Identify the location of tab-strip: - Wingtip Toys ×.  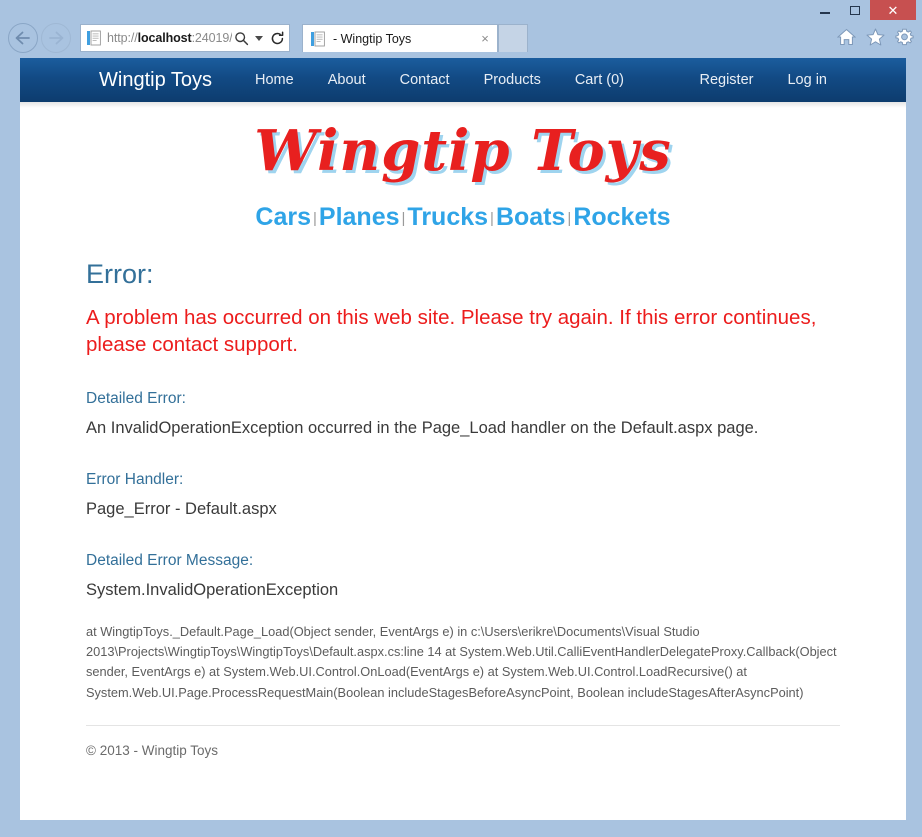
(415, 38).